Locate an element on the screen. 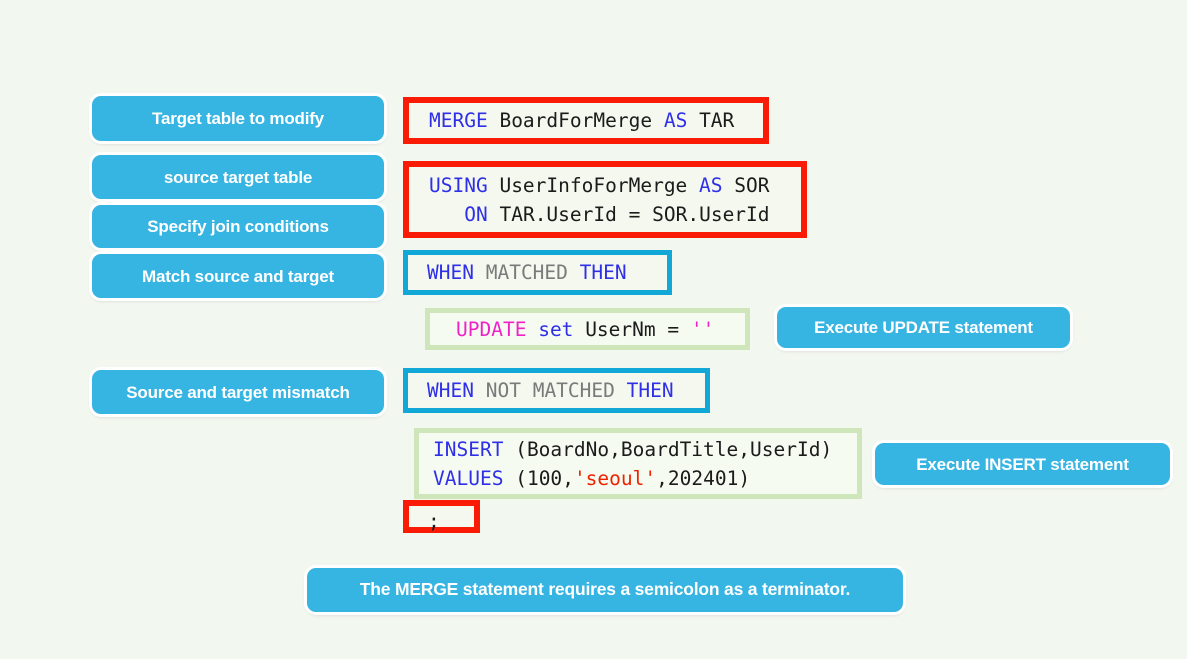 This screenshot has height=659, width=1187. label-match-source-and-target: Match source and target is located at coordinates (238, 276).